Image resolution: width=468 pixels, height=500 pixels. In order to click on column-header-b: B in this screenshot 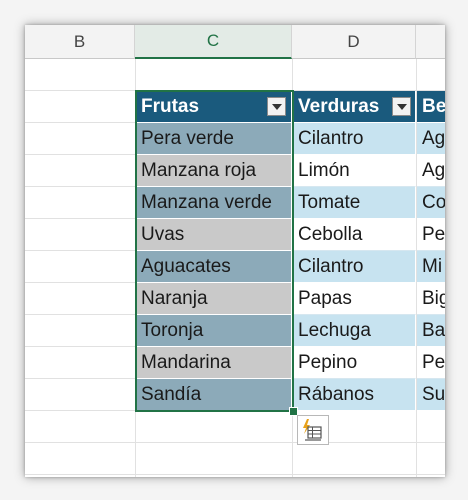, I will do `click(80, 42)`.